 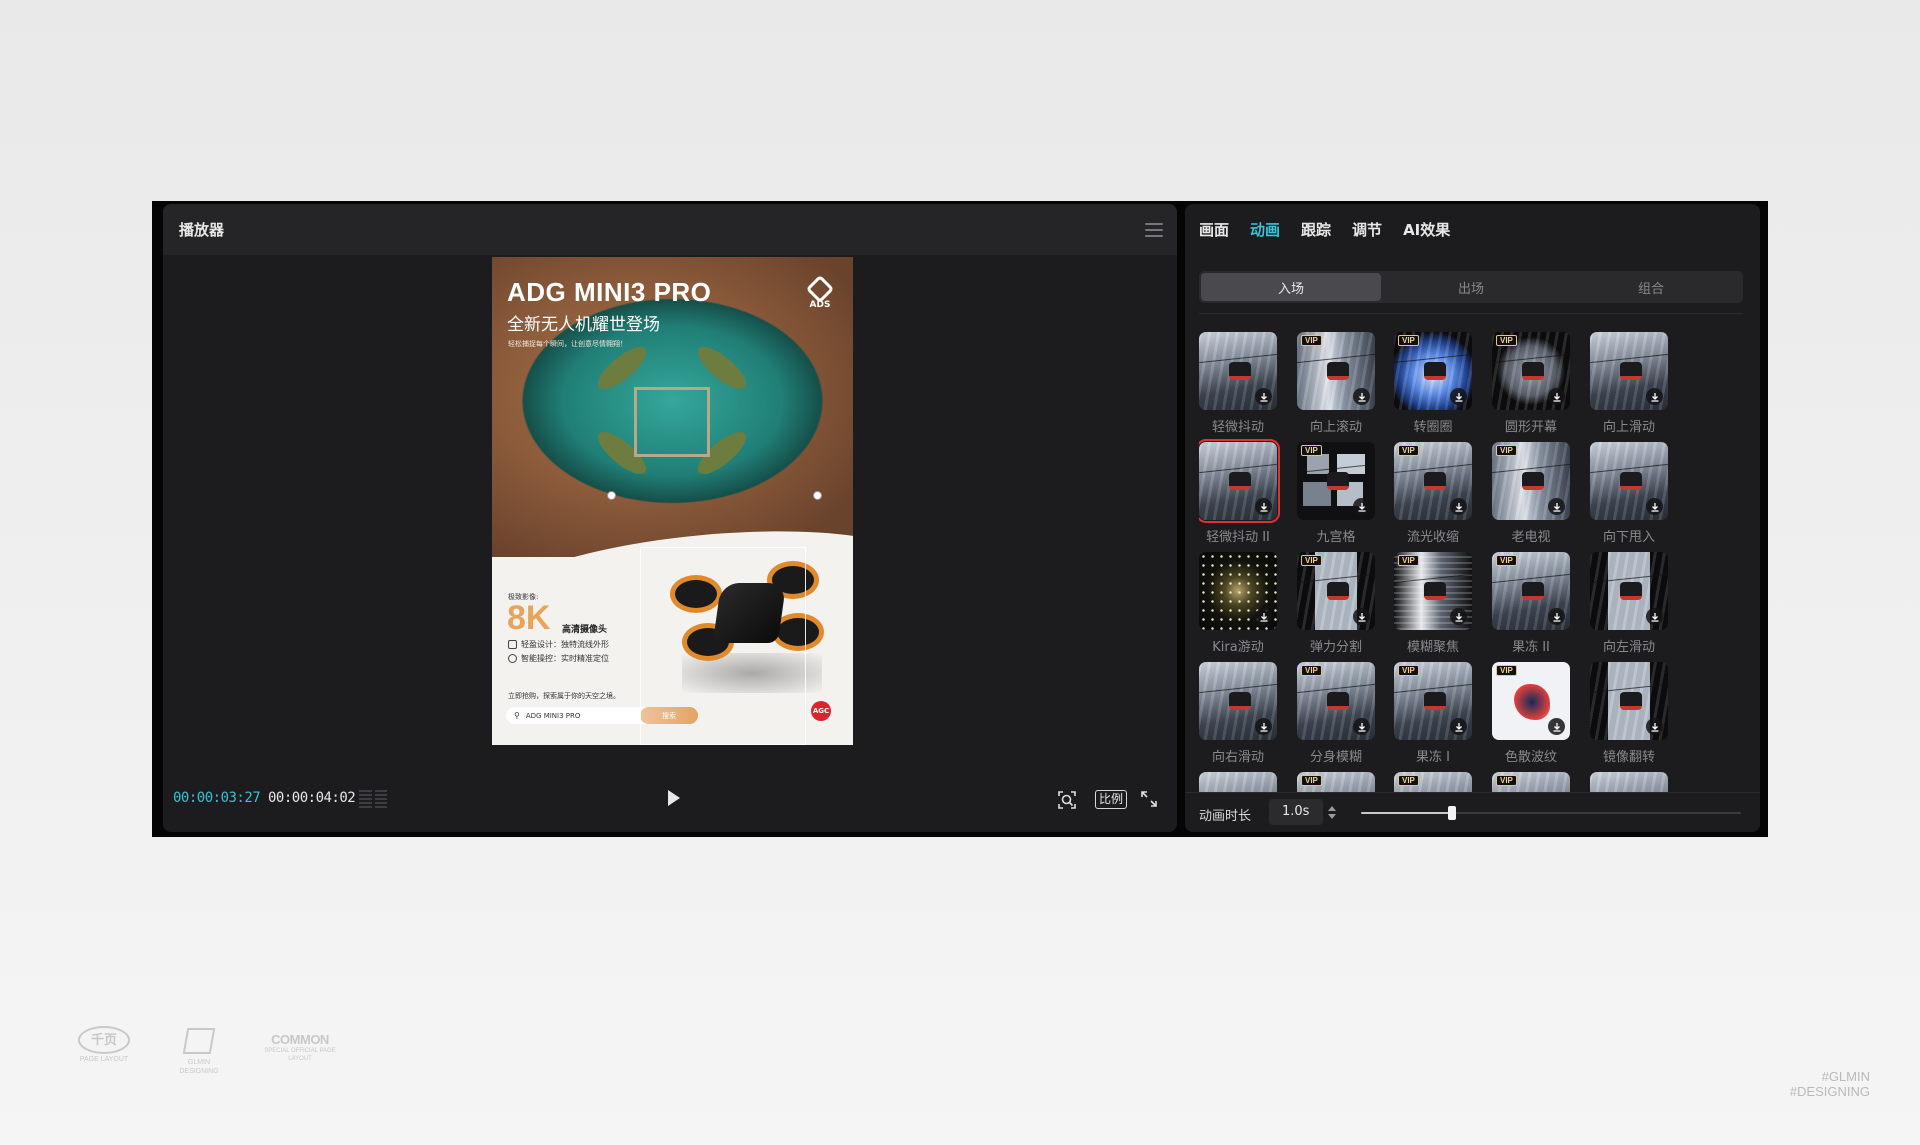 I want to click on animation-item: VIP 九宫格, so click(x=1336, y=493).